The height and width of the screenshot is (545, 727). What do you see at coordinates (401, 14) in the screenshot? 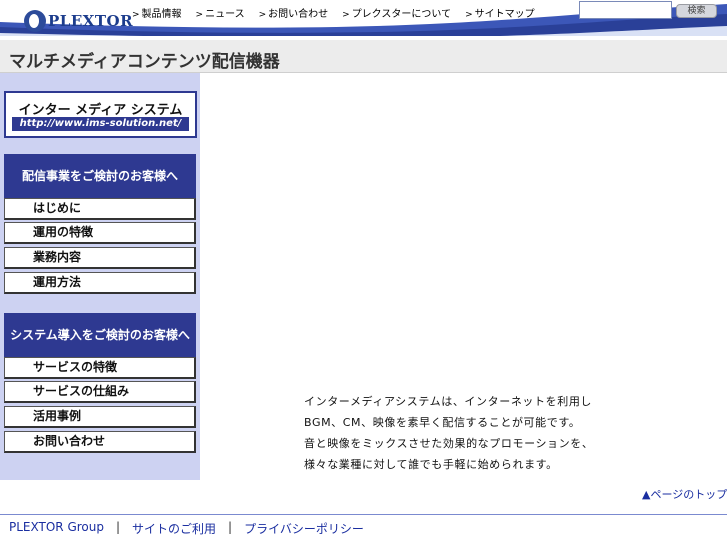
I see `nav-label: プレクスターについて` at bounding box center [401, 14].